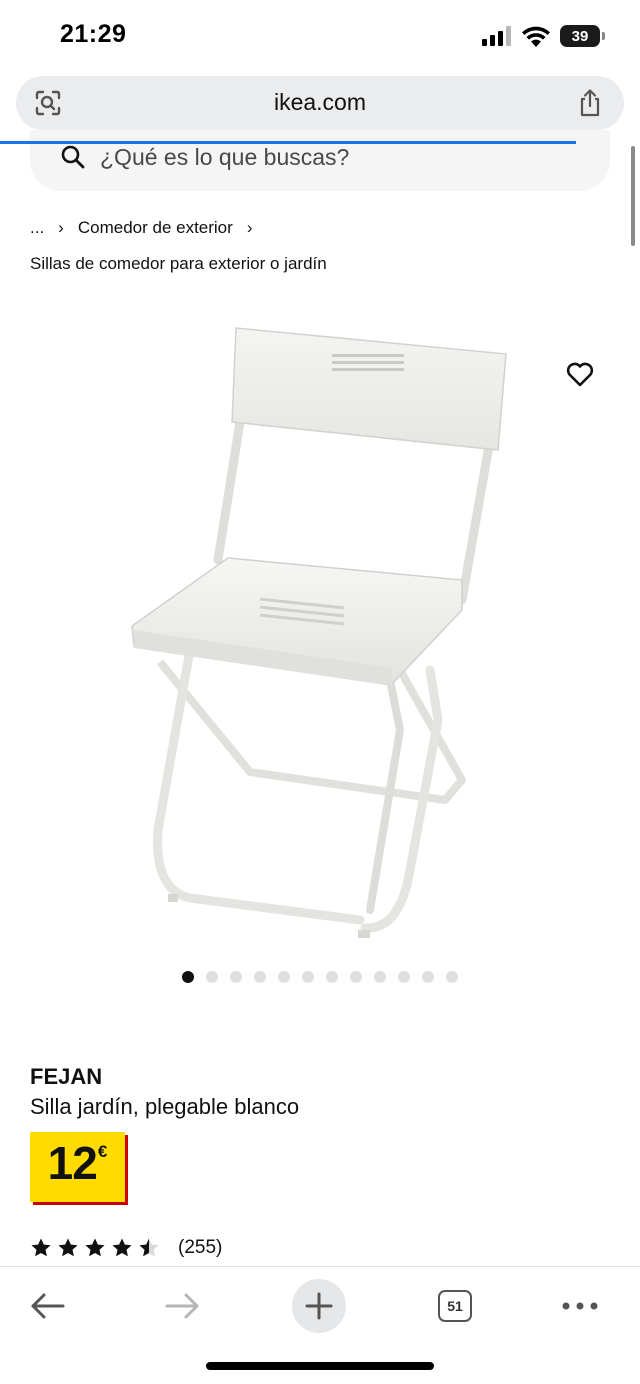 The height and width of the screenshot is (1384, 640). I want to click on status-bar: 21:29 39, so click(320, 36).